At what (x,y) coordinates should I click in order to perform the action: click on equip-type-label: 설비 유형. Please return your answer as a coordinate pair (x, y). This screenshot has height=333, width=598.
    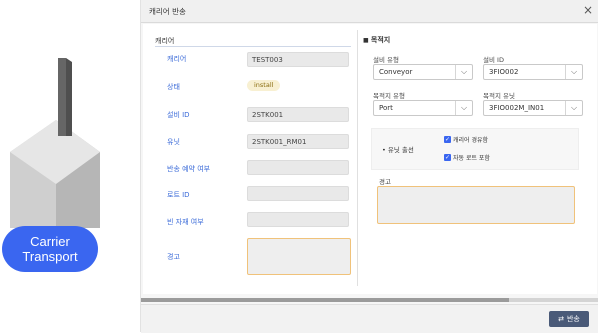
    Looking at the image, I should click on (386, 60).